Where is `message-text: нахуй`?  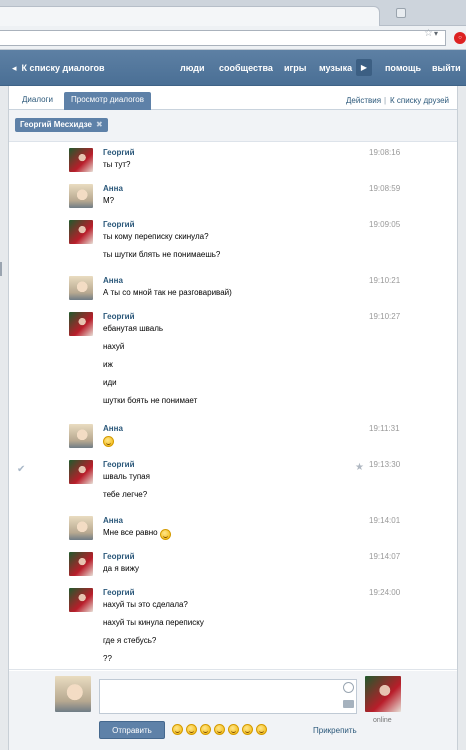 message-text: нахуй is located at coordinates (114, 346).